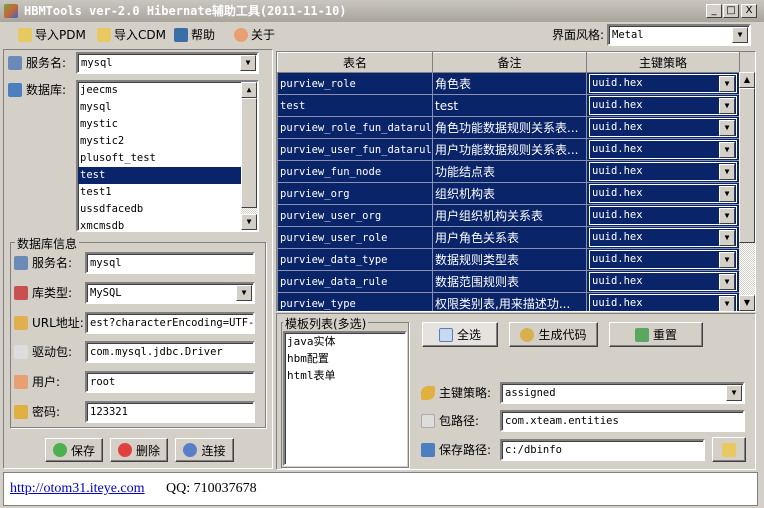  I want to click on table-name-cell: purview_user_org, so click(355, 215).